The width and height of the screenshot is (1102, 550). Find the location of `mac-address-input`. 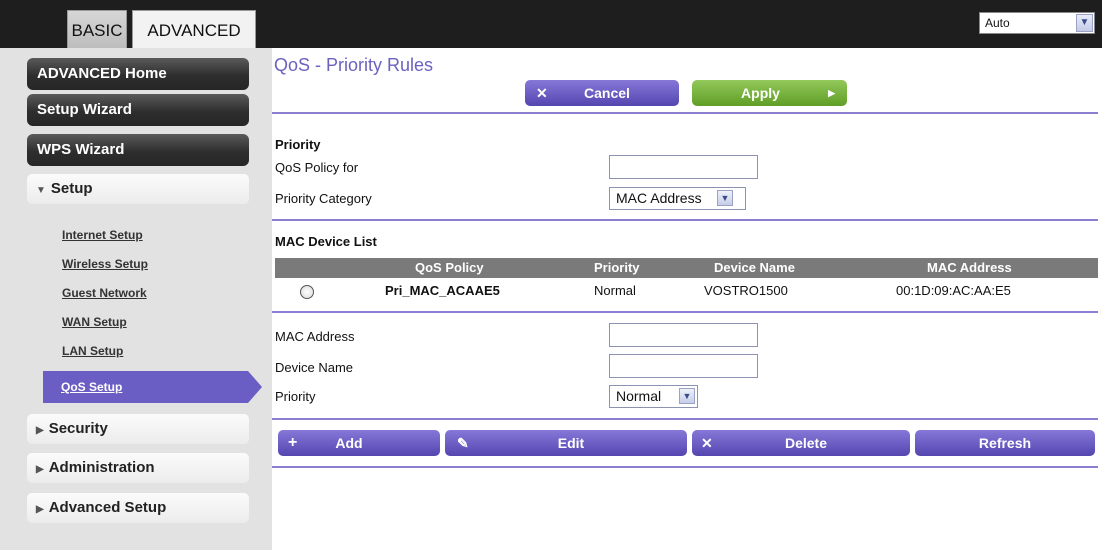

mac-address-input is located at coordinates (683, 335).